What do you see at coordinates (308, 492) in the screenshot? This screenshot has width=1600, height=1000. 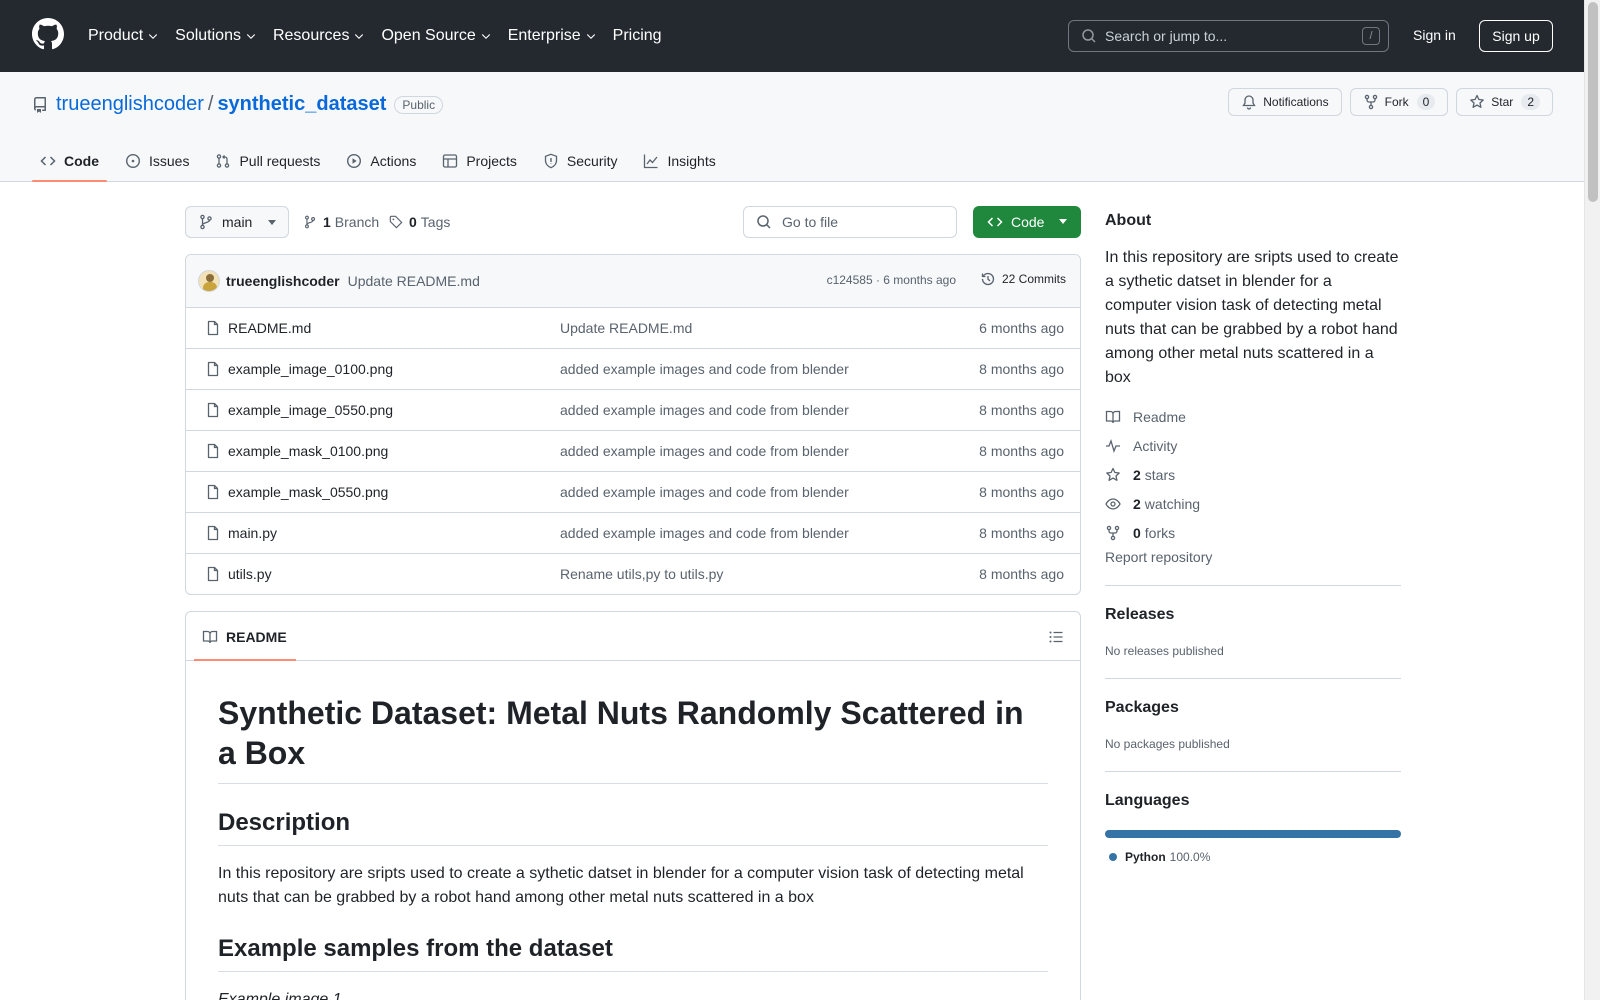 I see `file-name-link: example_mask_0550.png` at bounding box center [308, 492].